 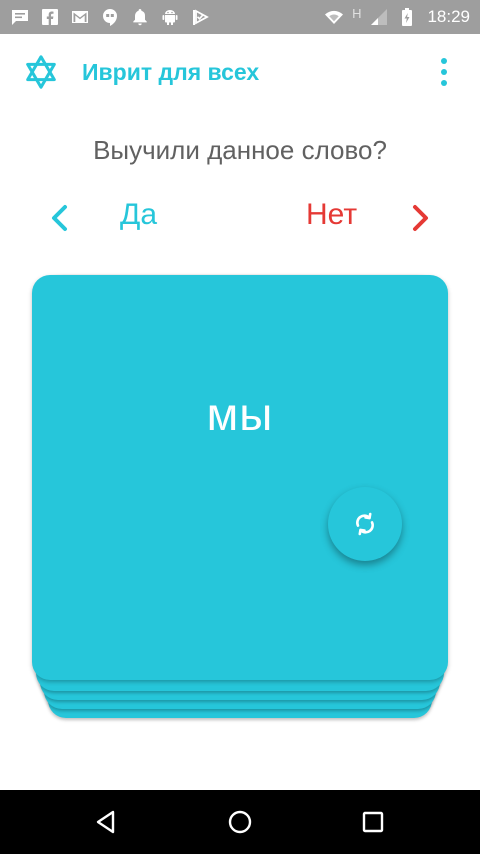 I want to click on notification-icons, so click(x=110, y=17).